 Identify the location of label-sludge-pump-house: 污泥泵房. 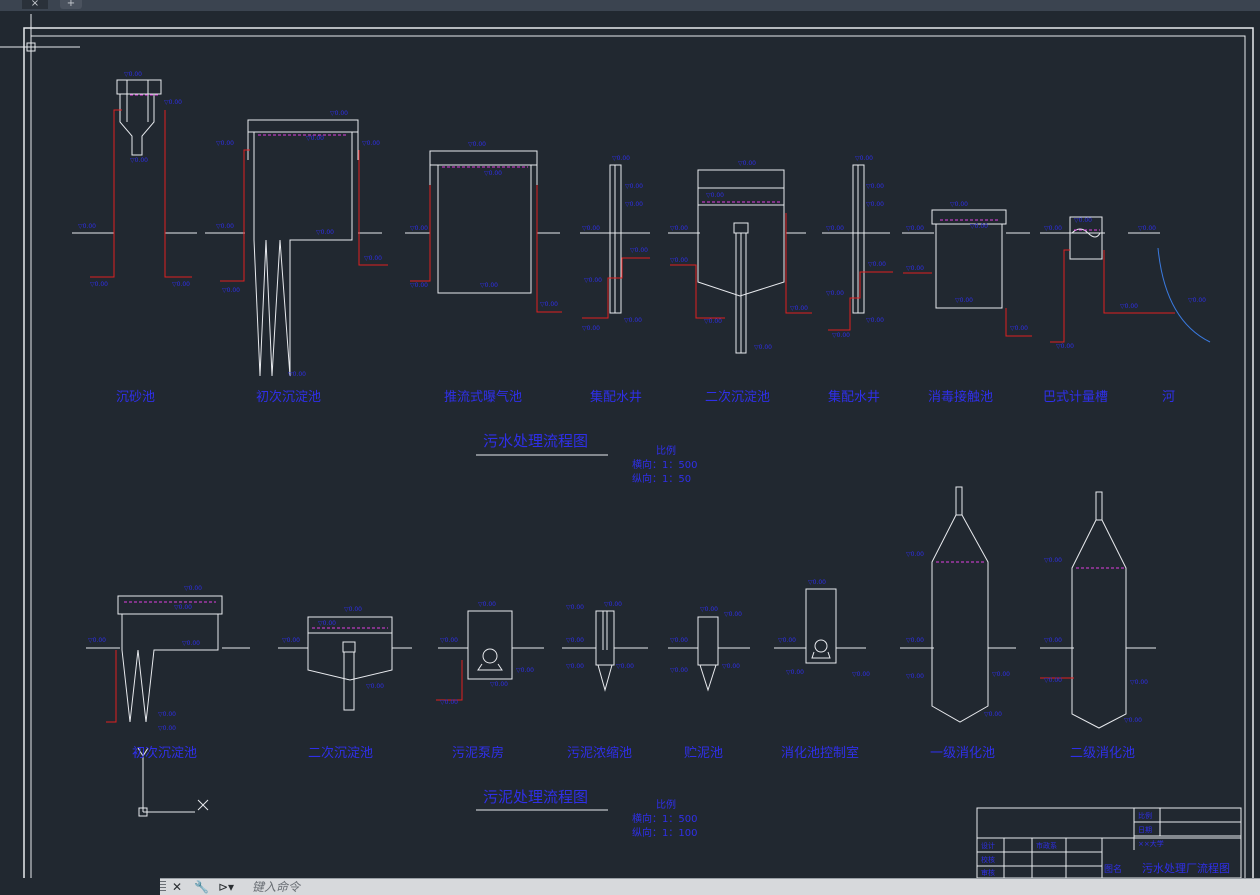
(478, 753).